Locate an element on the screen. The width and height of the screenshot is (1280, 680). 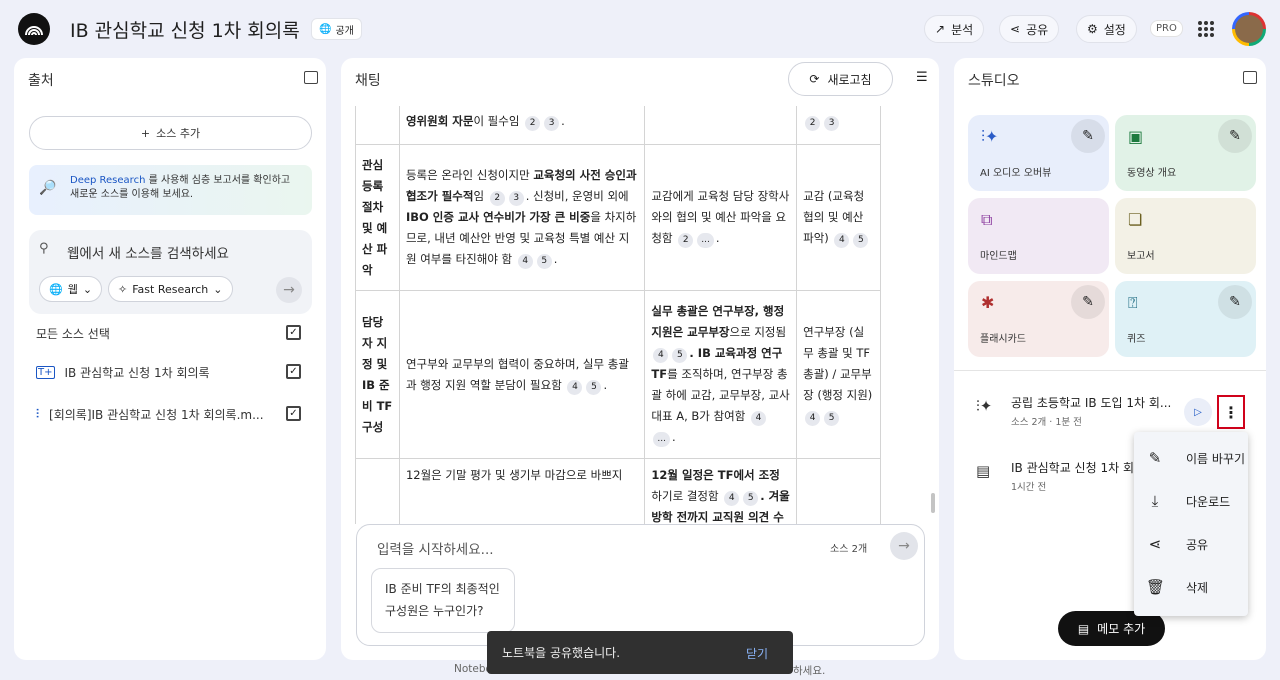
menu-item-download: ⤓ 다운로드 is located at coordinates (1188, 501).